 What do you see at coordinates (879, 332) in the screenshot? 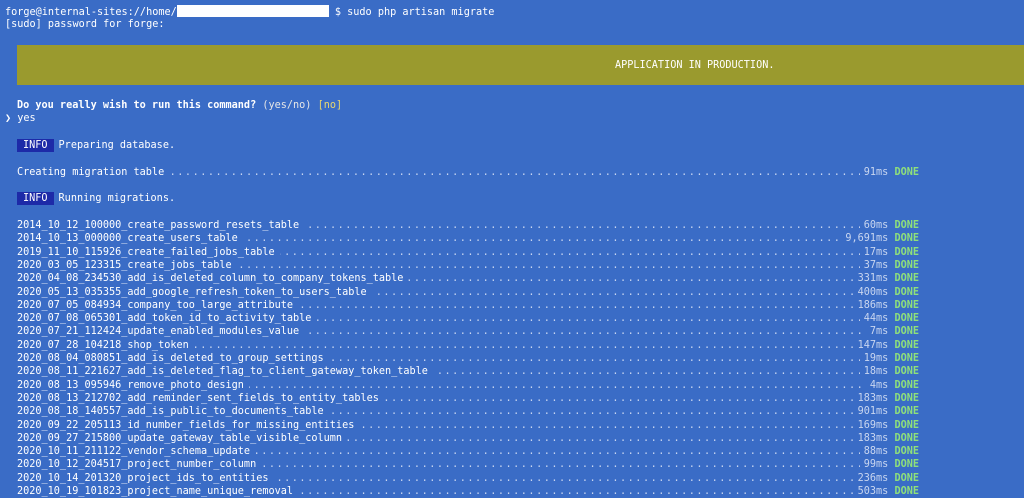
I see `migration-time: 7ms` at bounding box center [879, 332].